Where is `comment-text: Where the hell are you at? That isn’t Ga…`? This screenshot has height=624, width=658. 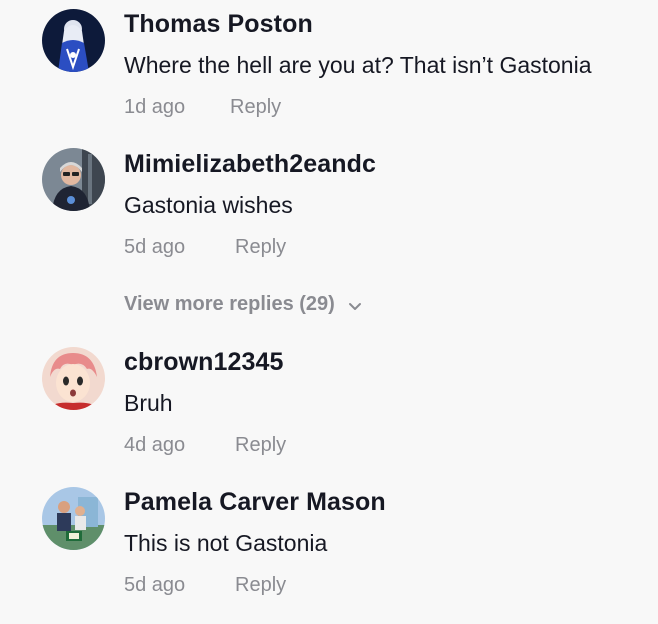 comment-text: Where the hell are you at? That isn’t Ga… is located at coordinates (358, 65).